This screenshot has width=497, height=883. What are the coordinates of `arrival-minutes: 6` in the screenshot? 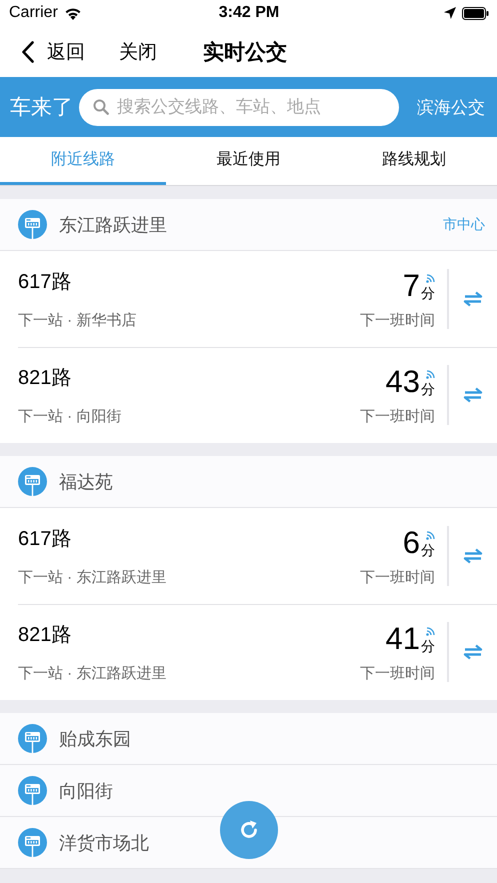 It's located at (411, 543).